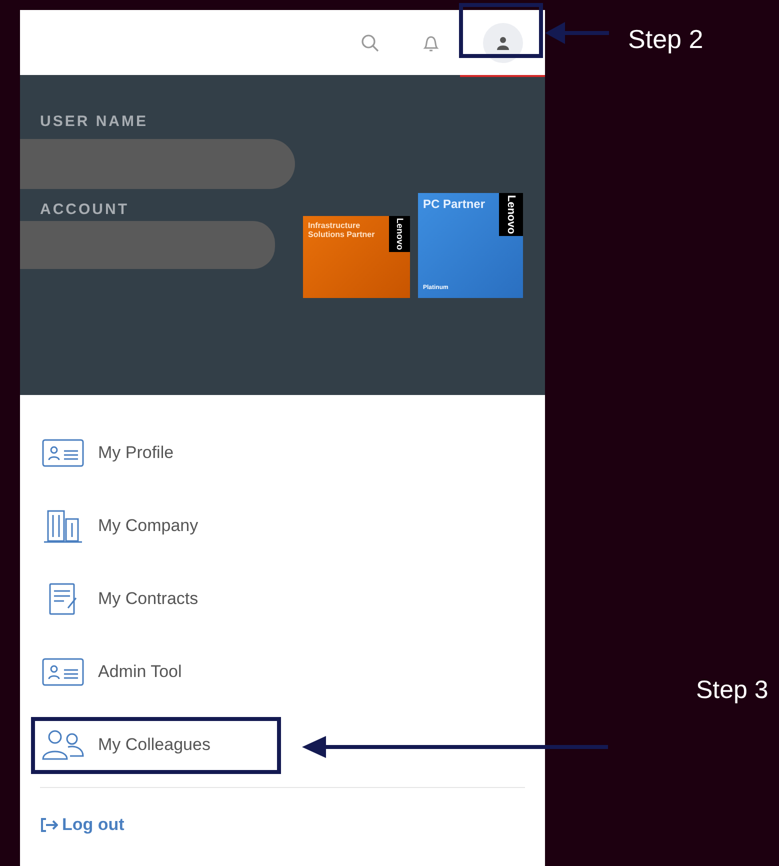 The height and width of the screenshot is (866, 779). What do you see at coordinates (282, 745) in the screenshot?
I see `menu-item: My Colleagues` at bounding box center [282, 745].